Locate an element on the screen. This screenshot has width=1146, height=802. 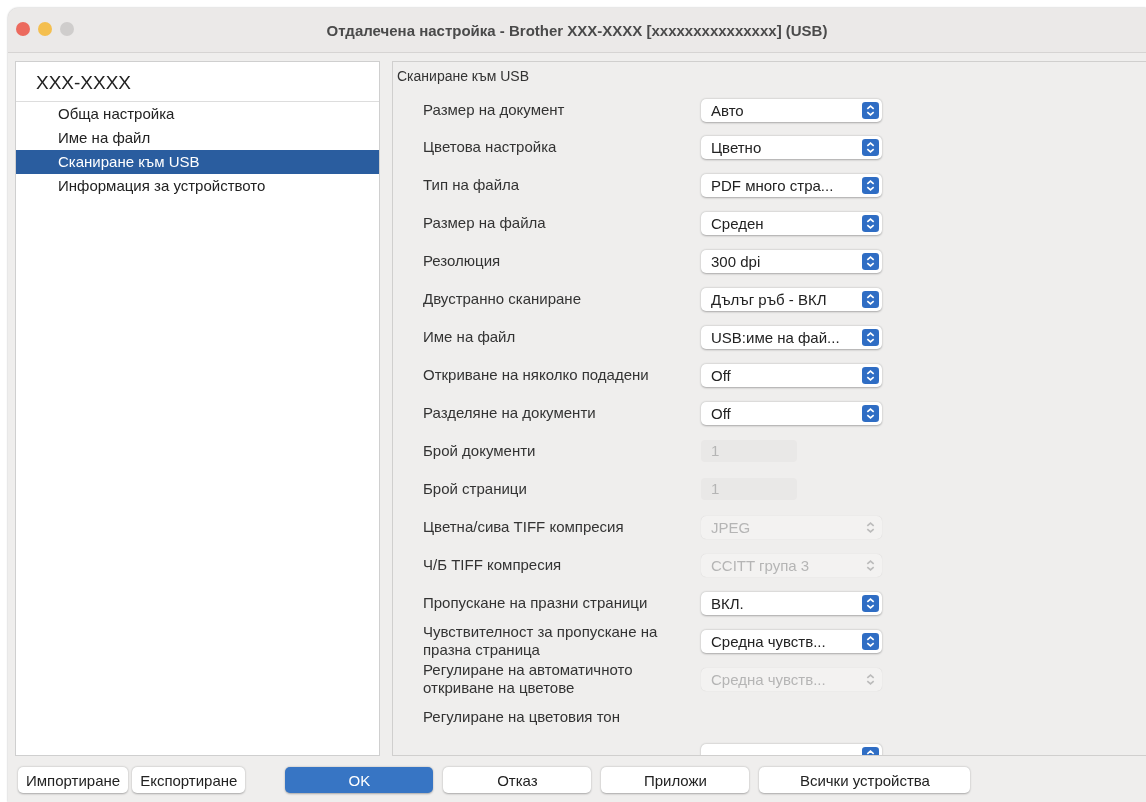
setting-label: Регулиране на автоматичното откриване на цветове is located at coordinates (528, 679).